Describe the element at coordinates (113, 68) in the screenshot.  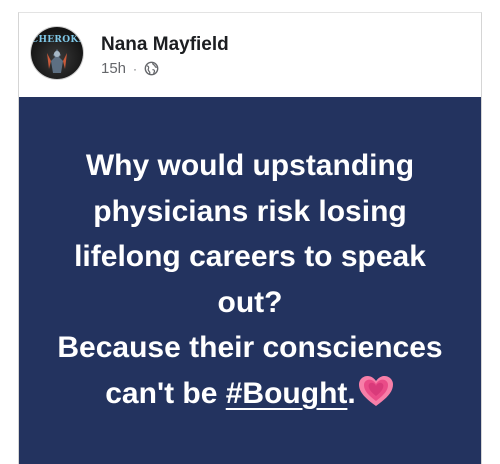
I see `post-timestamp: 15h` at that location.